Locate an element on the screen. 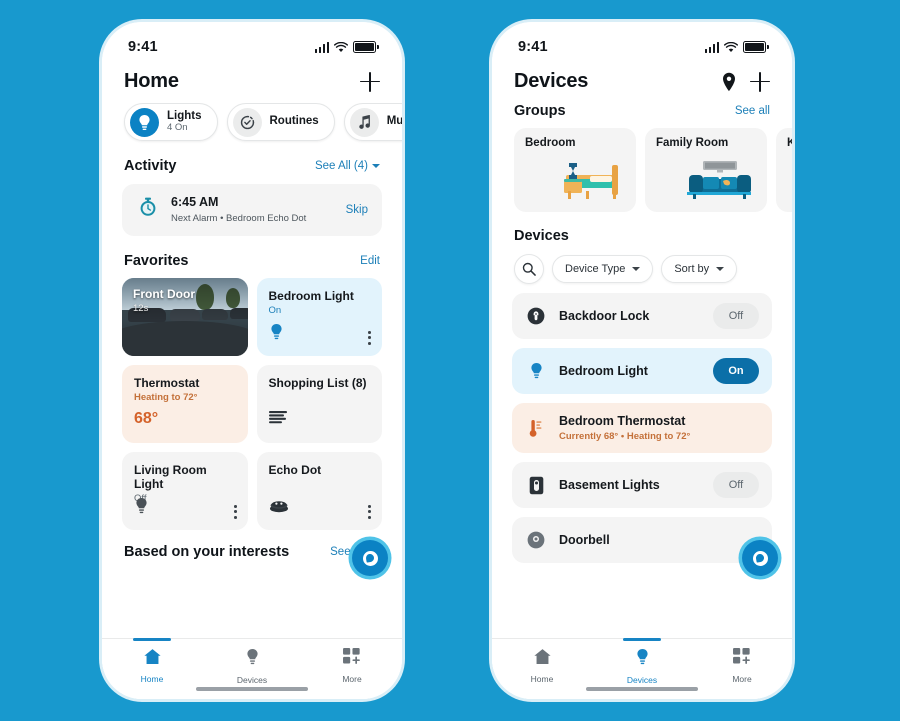 This screenshot has height=721, width=900. groups-section-header: Groups See all is located at coordinates (642, 111).